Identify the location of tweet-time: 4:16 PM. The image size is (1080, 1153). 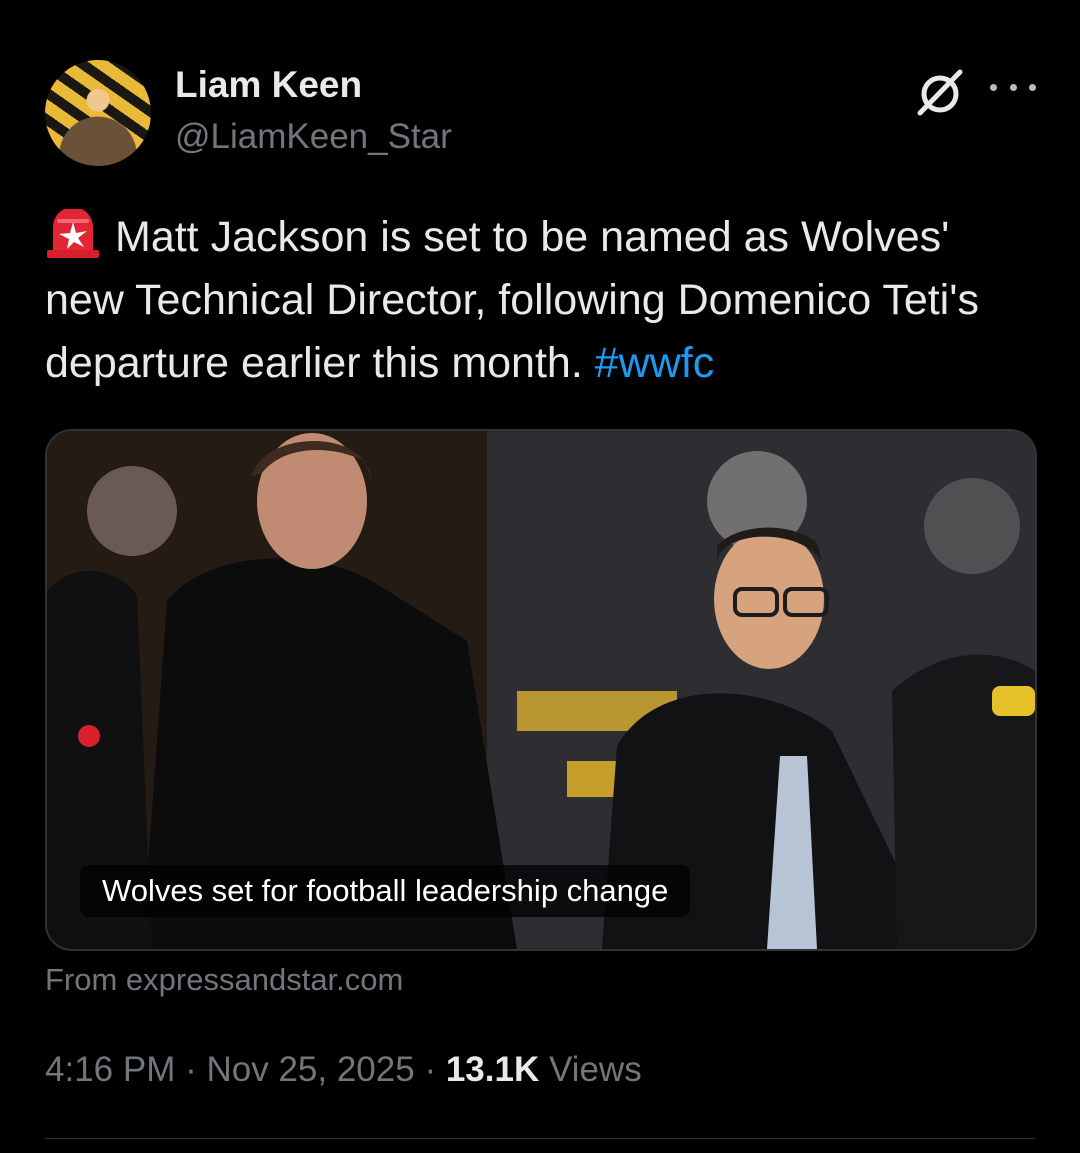
(110, 1069).